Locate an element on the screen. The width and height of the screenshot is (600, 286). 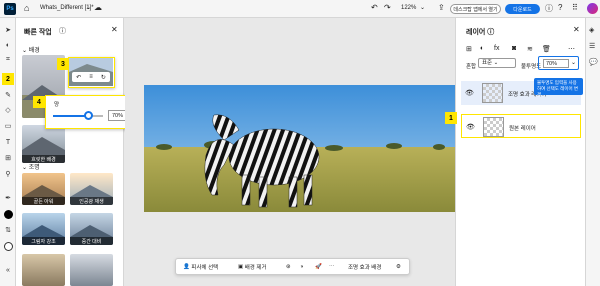
eraser-tool-icon: ◇ is located at coordinates (8, 110).